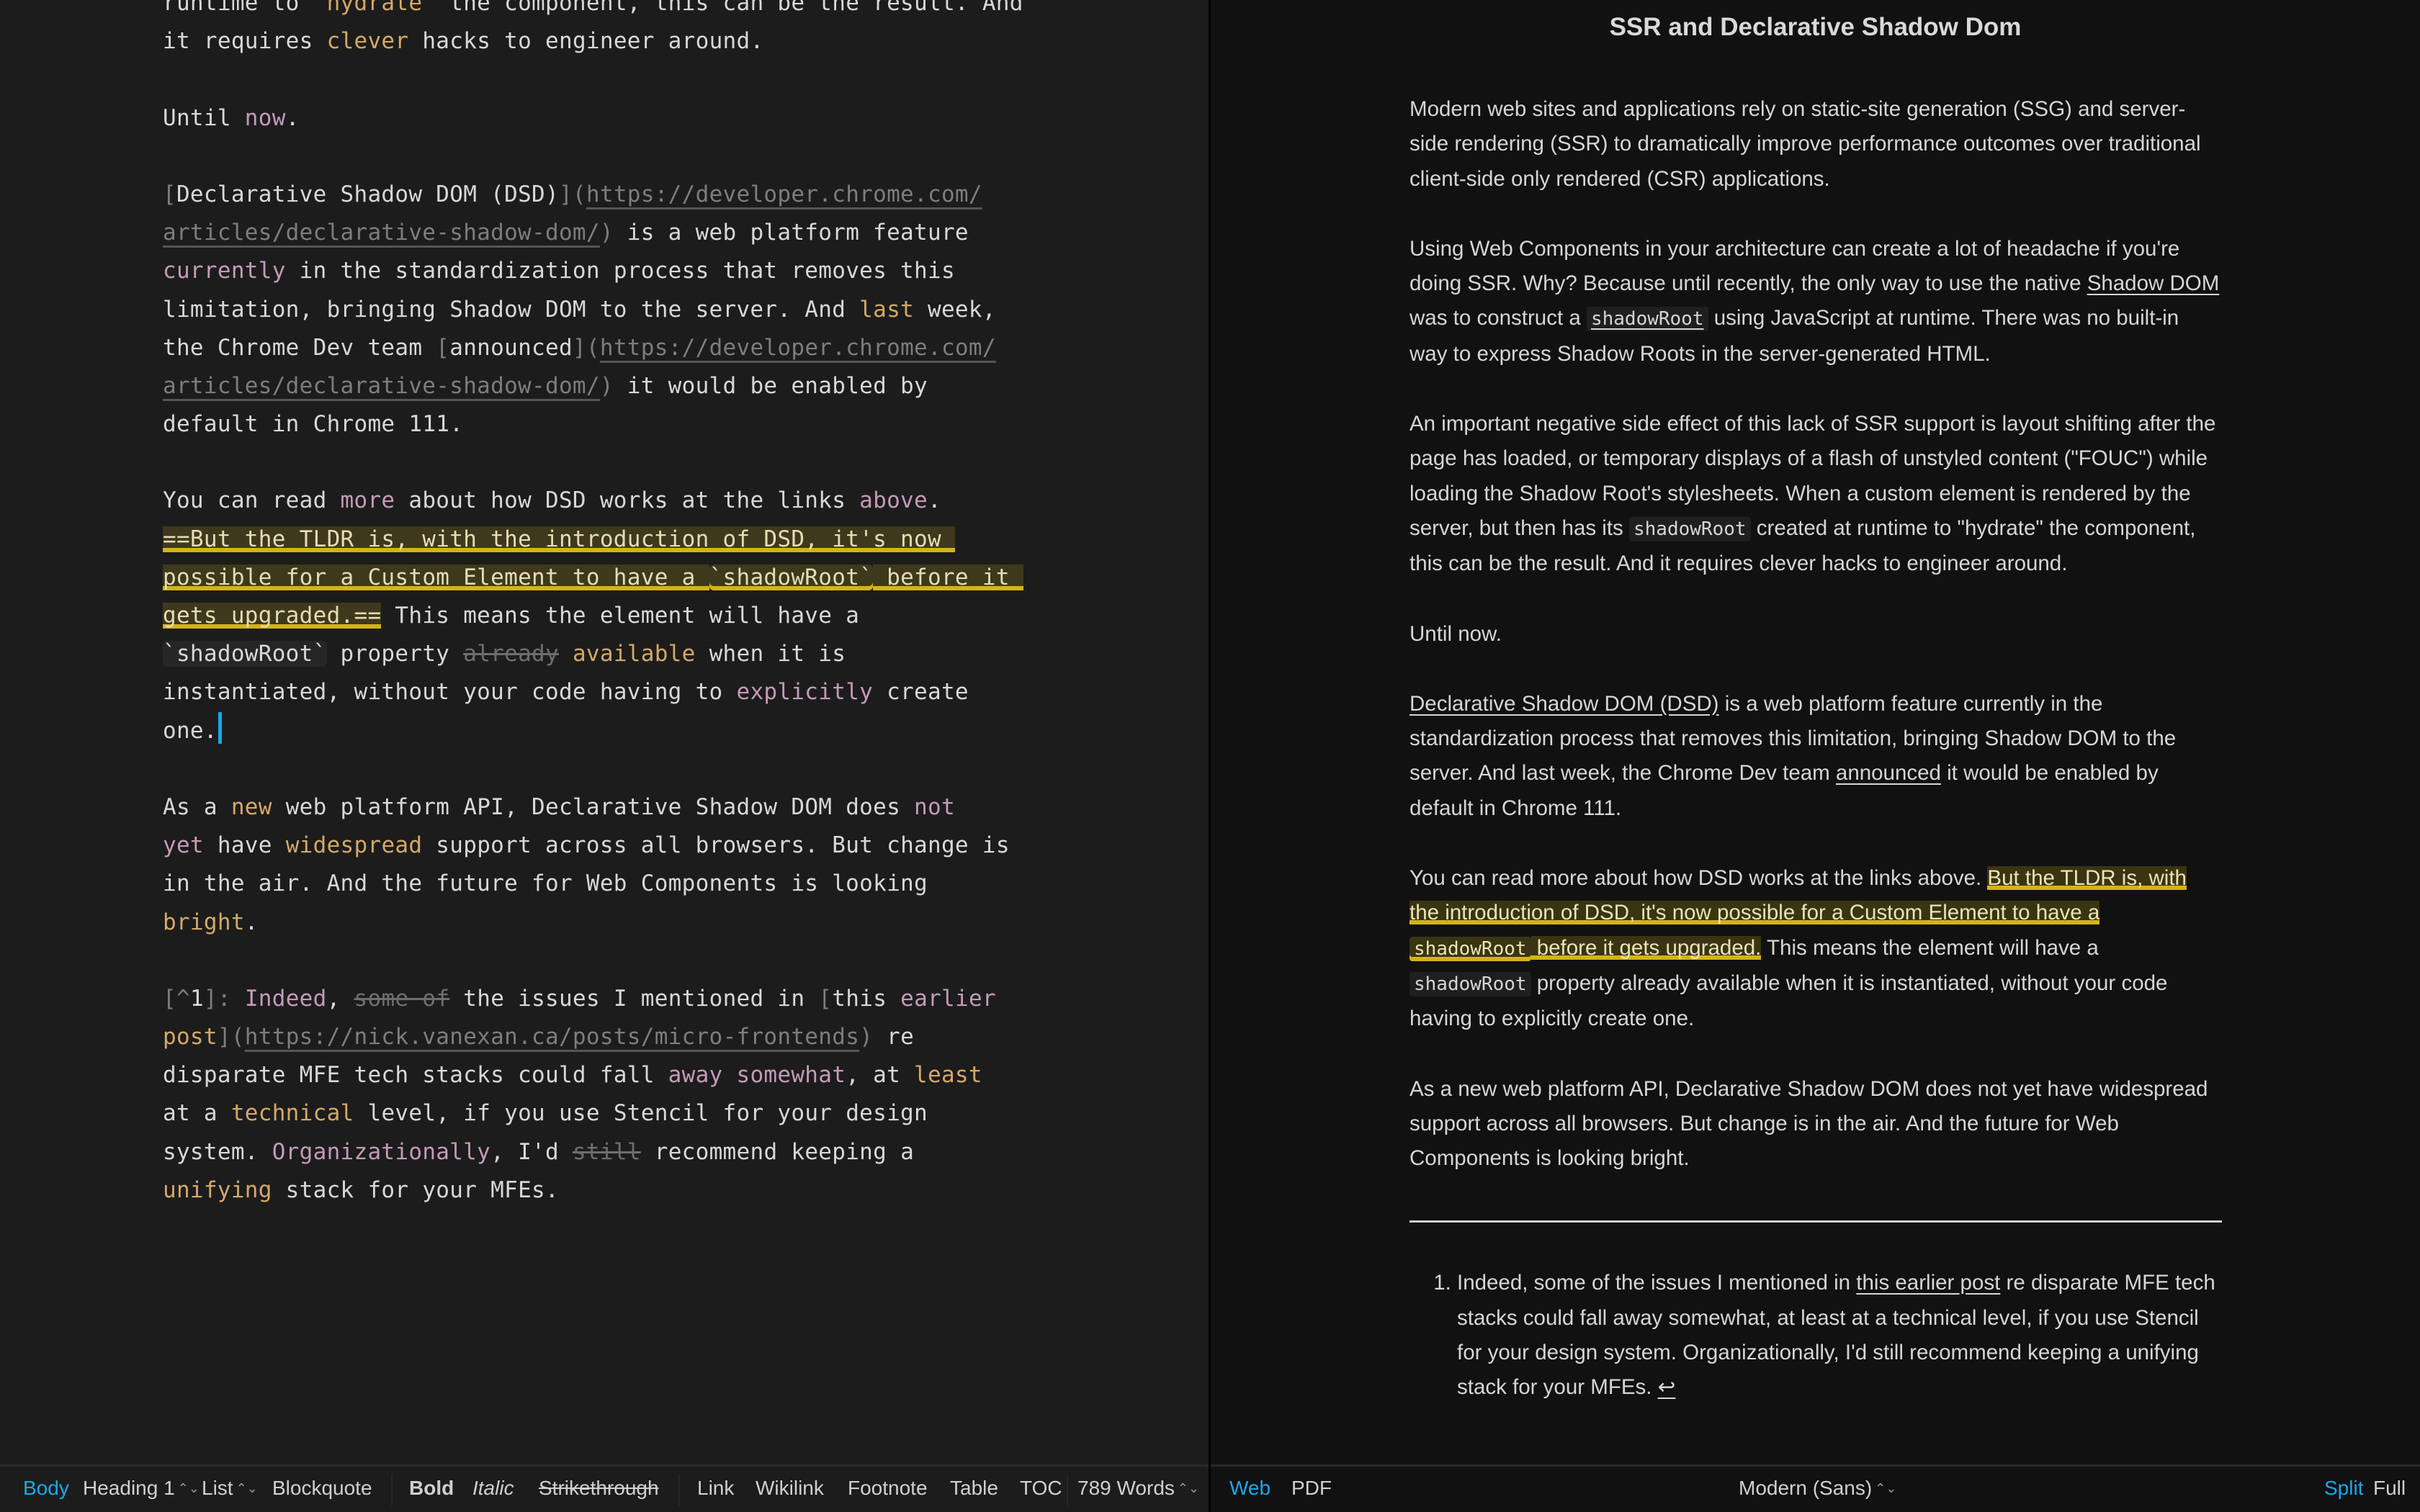  What do you see at coordinates (888, 1488) in the screenshot?
I see `footnote-button: Footnote` at bounding box center [888, 1488].